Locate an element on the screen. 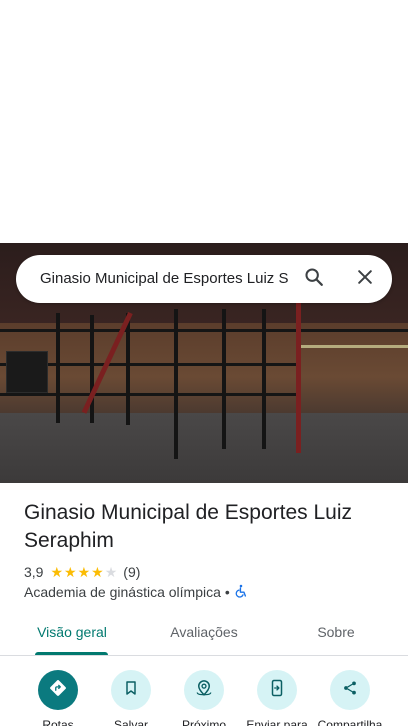  send-to-phone-label: Enviar para is located at coordinates (277, 722).